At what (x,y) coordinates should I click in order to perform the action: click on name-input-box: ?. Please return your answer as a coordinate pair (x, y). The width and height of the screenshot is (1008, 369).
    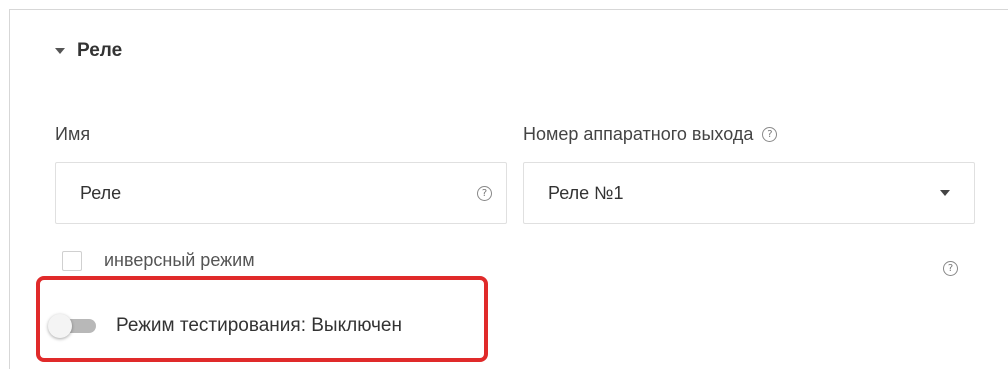
    Looking at the image, I should click on (281, 193).